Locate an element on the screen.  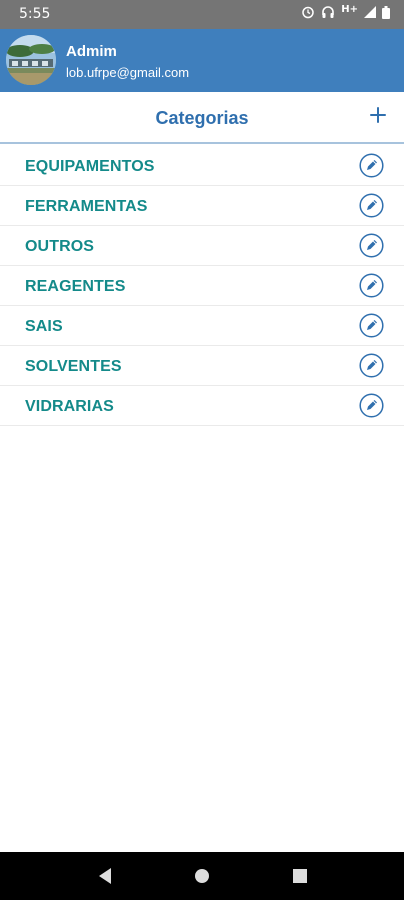
list-item: REAGENTES is located at coordinates (202, 286).